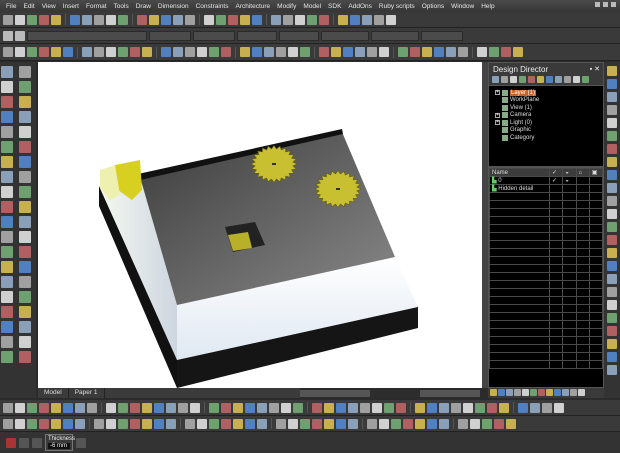 This screenshot has height=453, width=620. I want to click on menu-ruby-scripts: Ruby scripts, so click(397, 6).